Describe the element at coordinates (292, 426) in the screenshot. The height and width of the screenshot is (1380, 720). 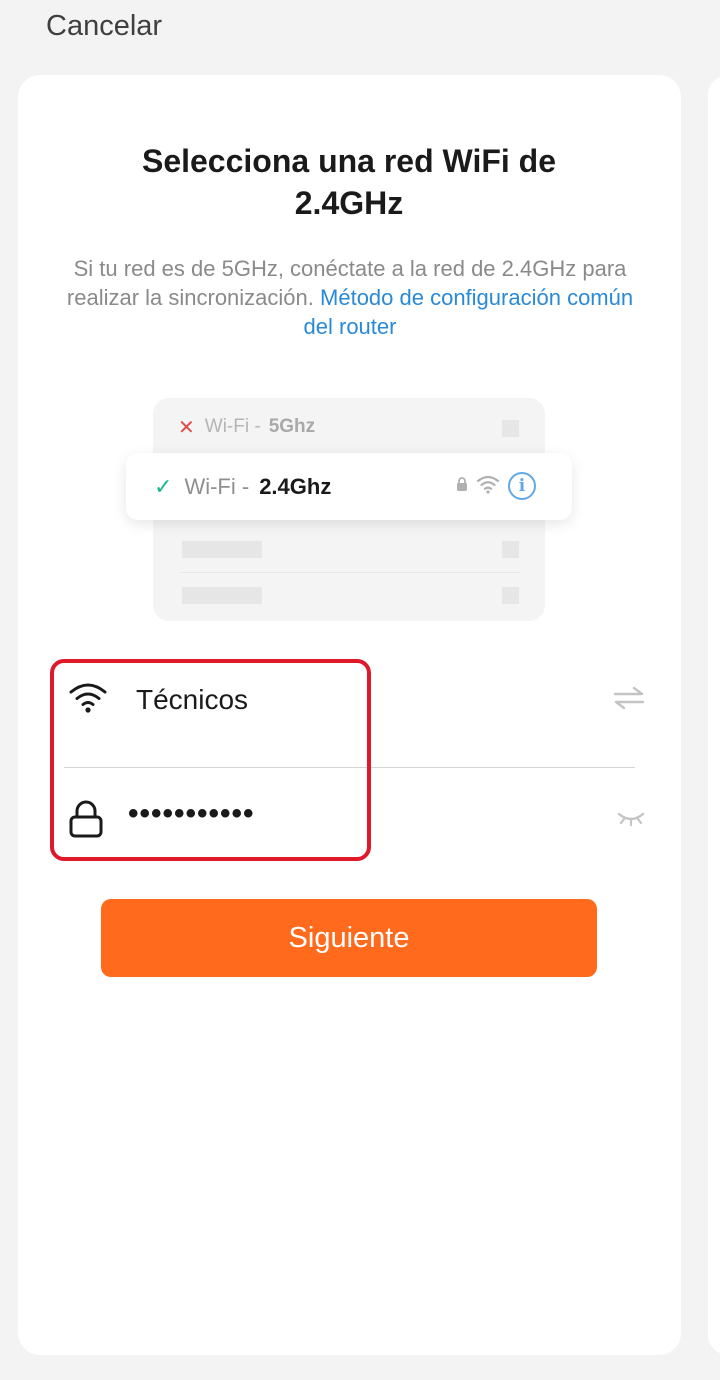
I see `wifi-5g-band: 5Ghz` at that location.